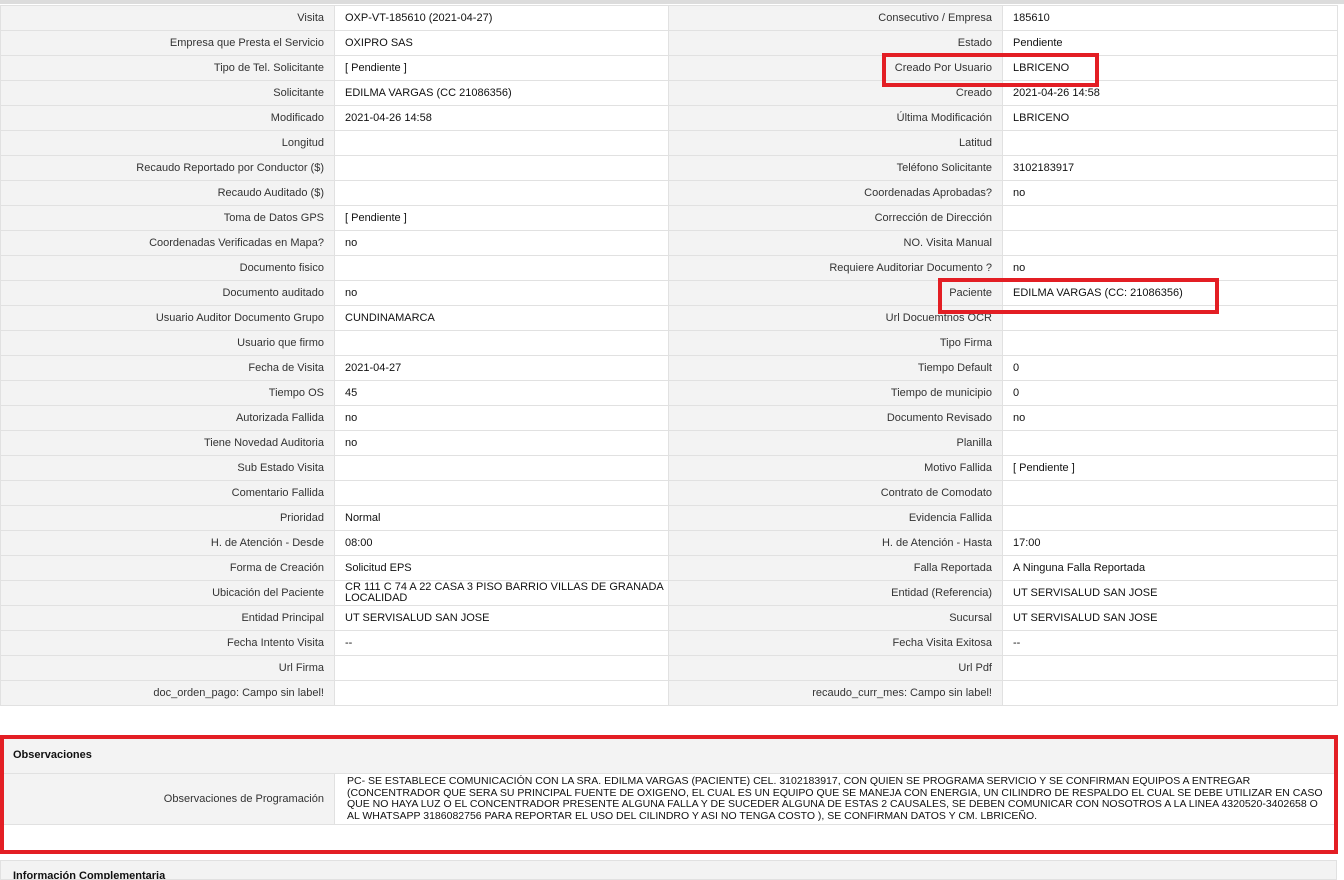  Describe the element at coordinates (501, 18) in the screenshot. I see `field-value: OXP-VT-185610 (2021-04-27)` at that location.